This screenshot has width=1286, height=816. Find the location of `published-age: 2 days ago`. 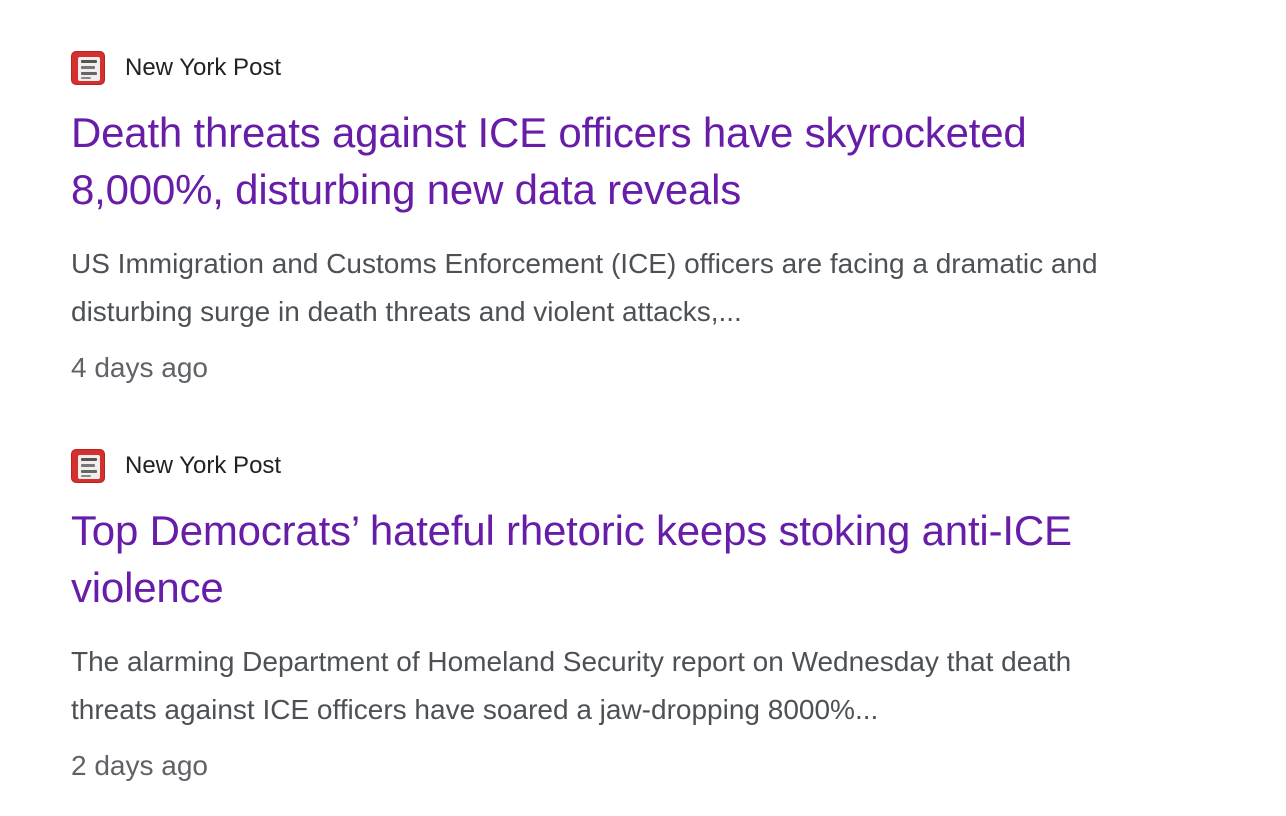

published-age: 2 days ago is located at coordinates (139, 765).